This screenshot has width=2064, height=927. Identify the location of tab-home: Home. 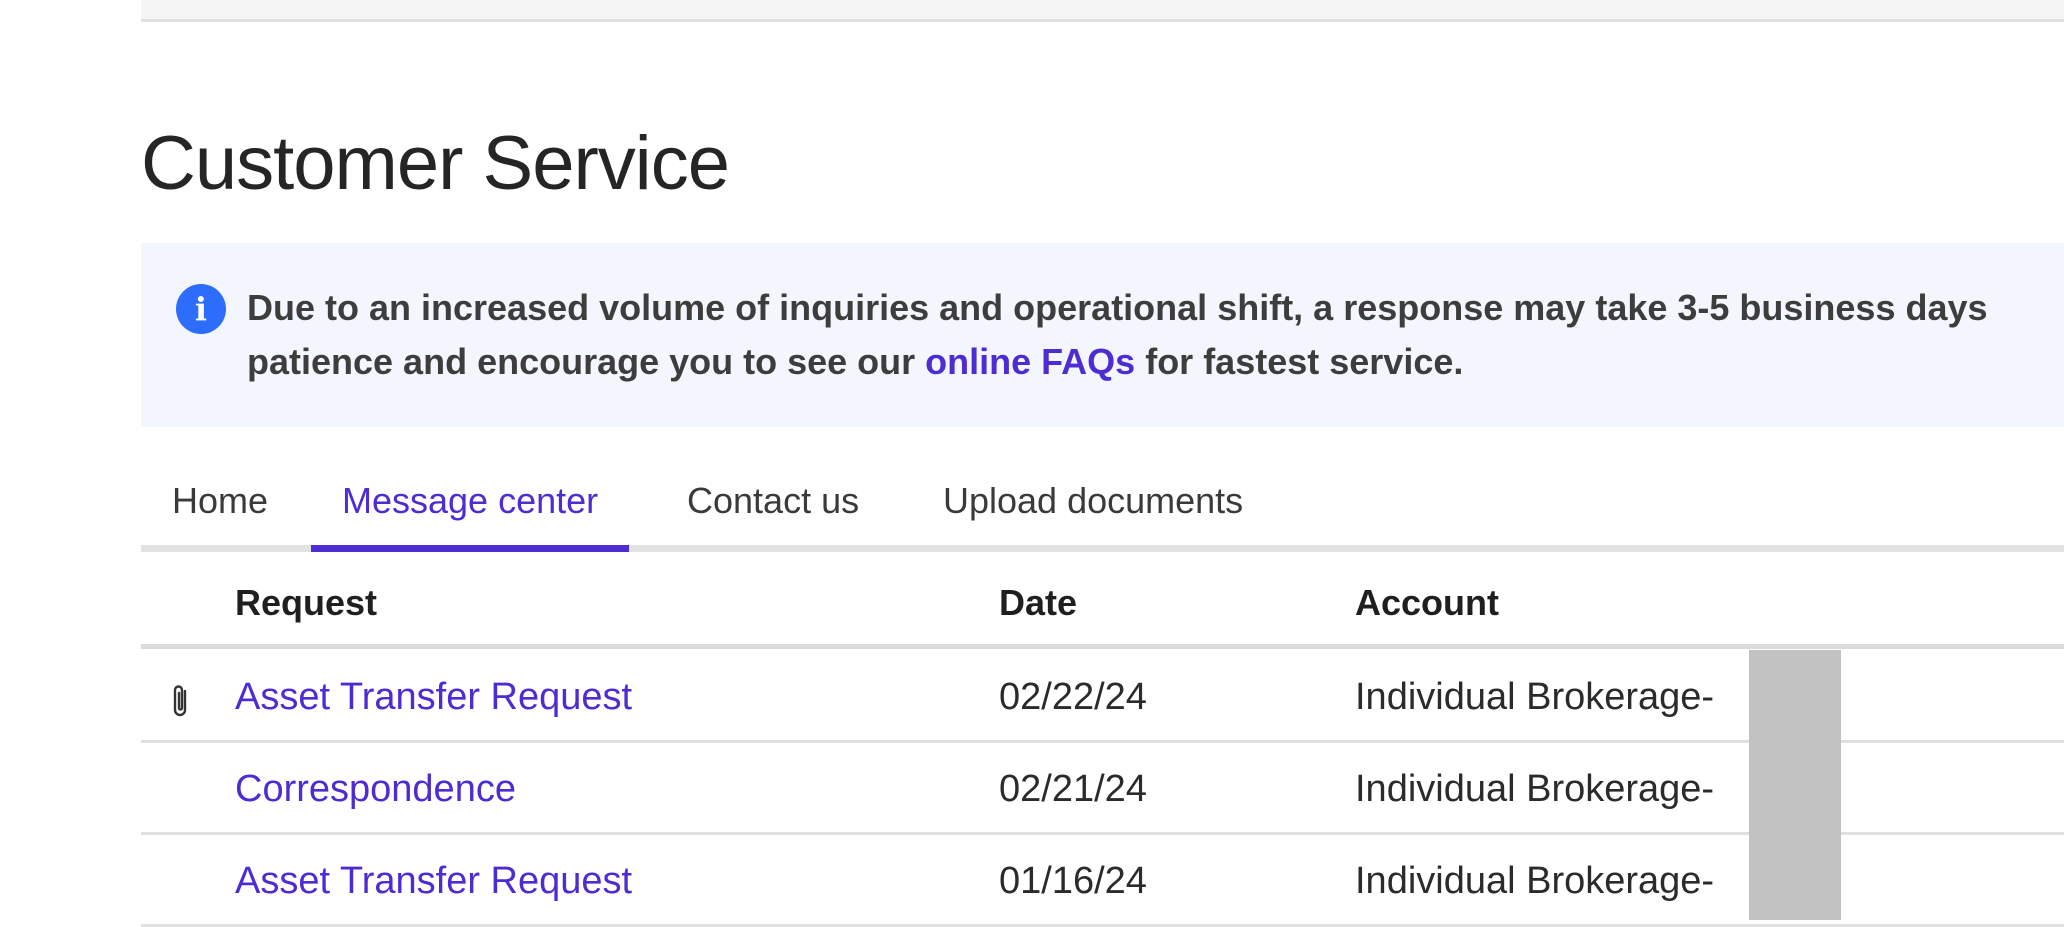
(220, 503).